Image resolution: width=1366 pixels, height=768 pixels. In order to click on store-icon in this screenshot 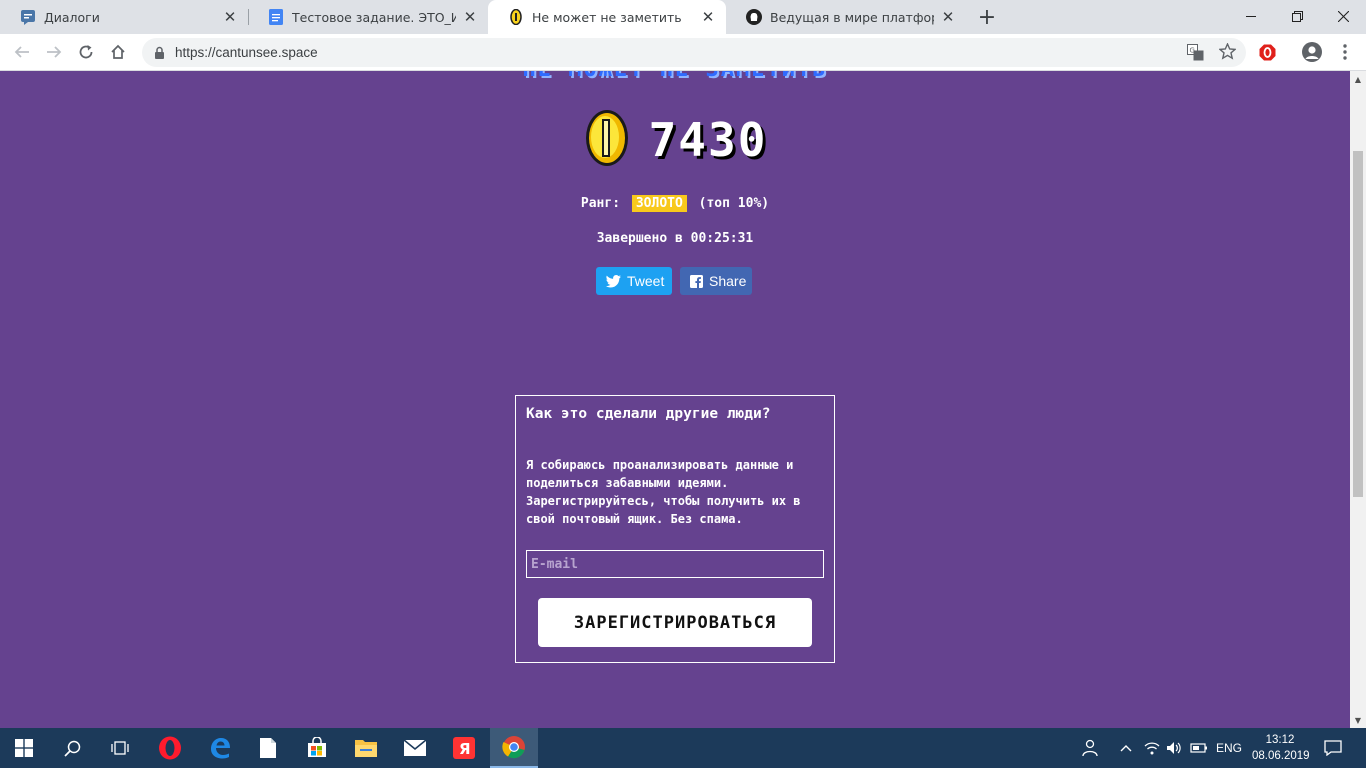, I will do `click(317, 747)`.